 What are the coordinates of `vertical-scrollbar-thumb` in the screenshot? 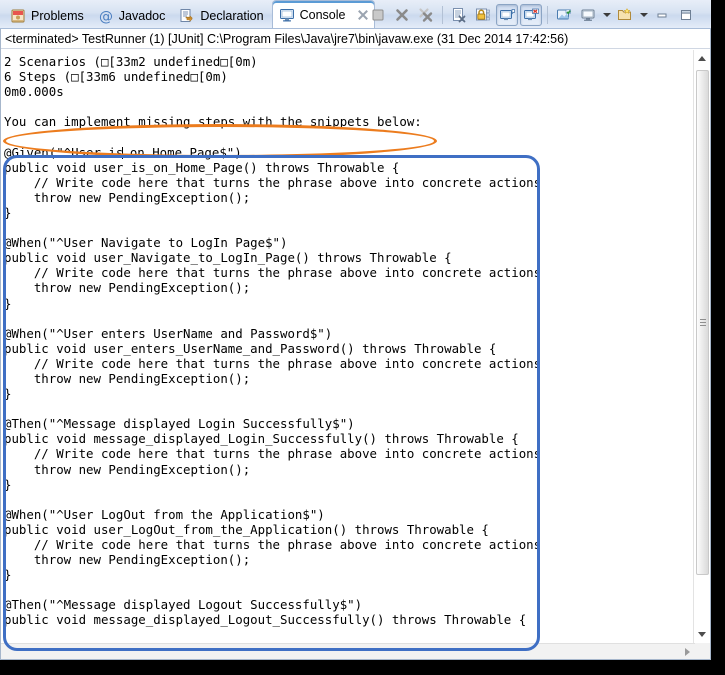 It's located at (702, 322).